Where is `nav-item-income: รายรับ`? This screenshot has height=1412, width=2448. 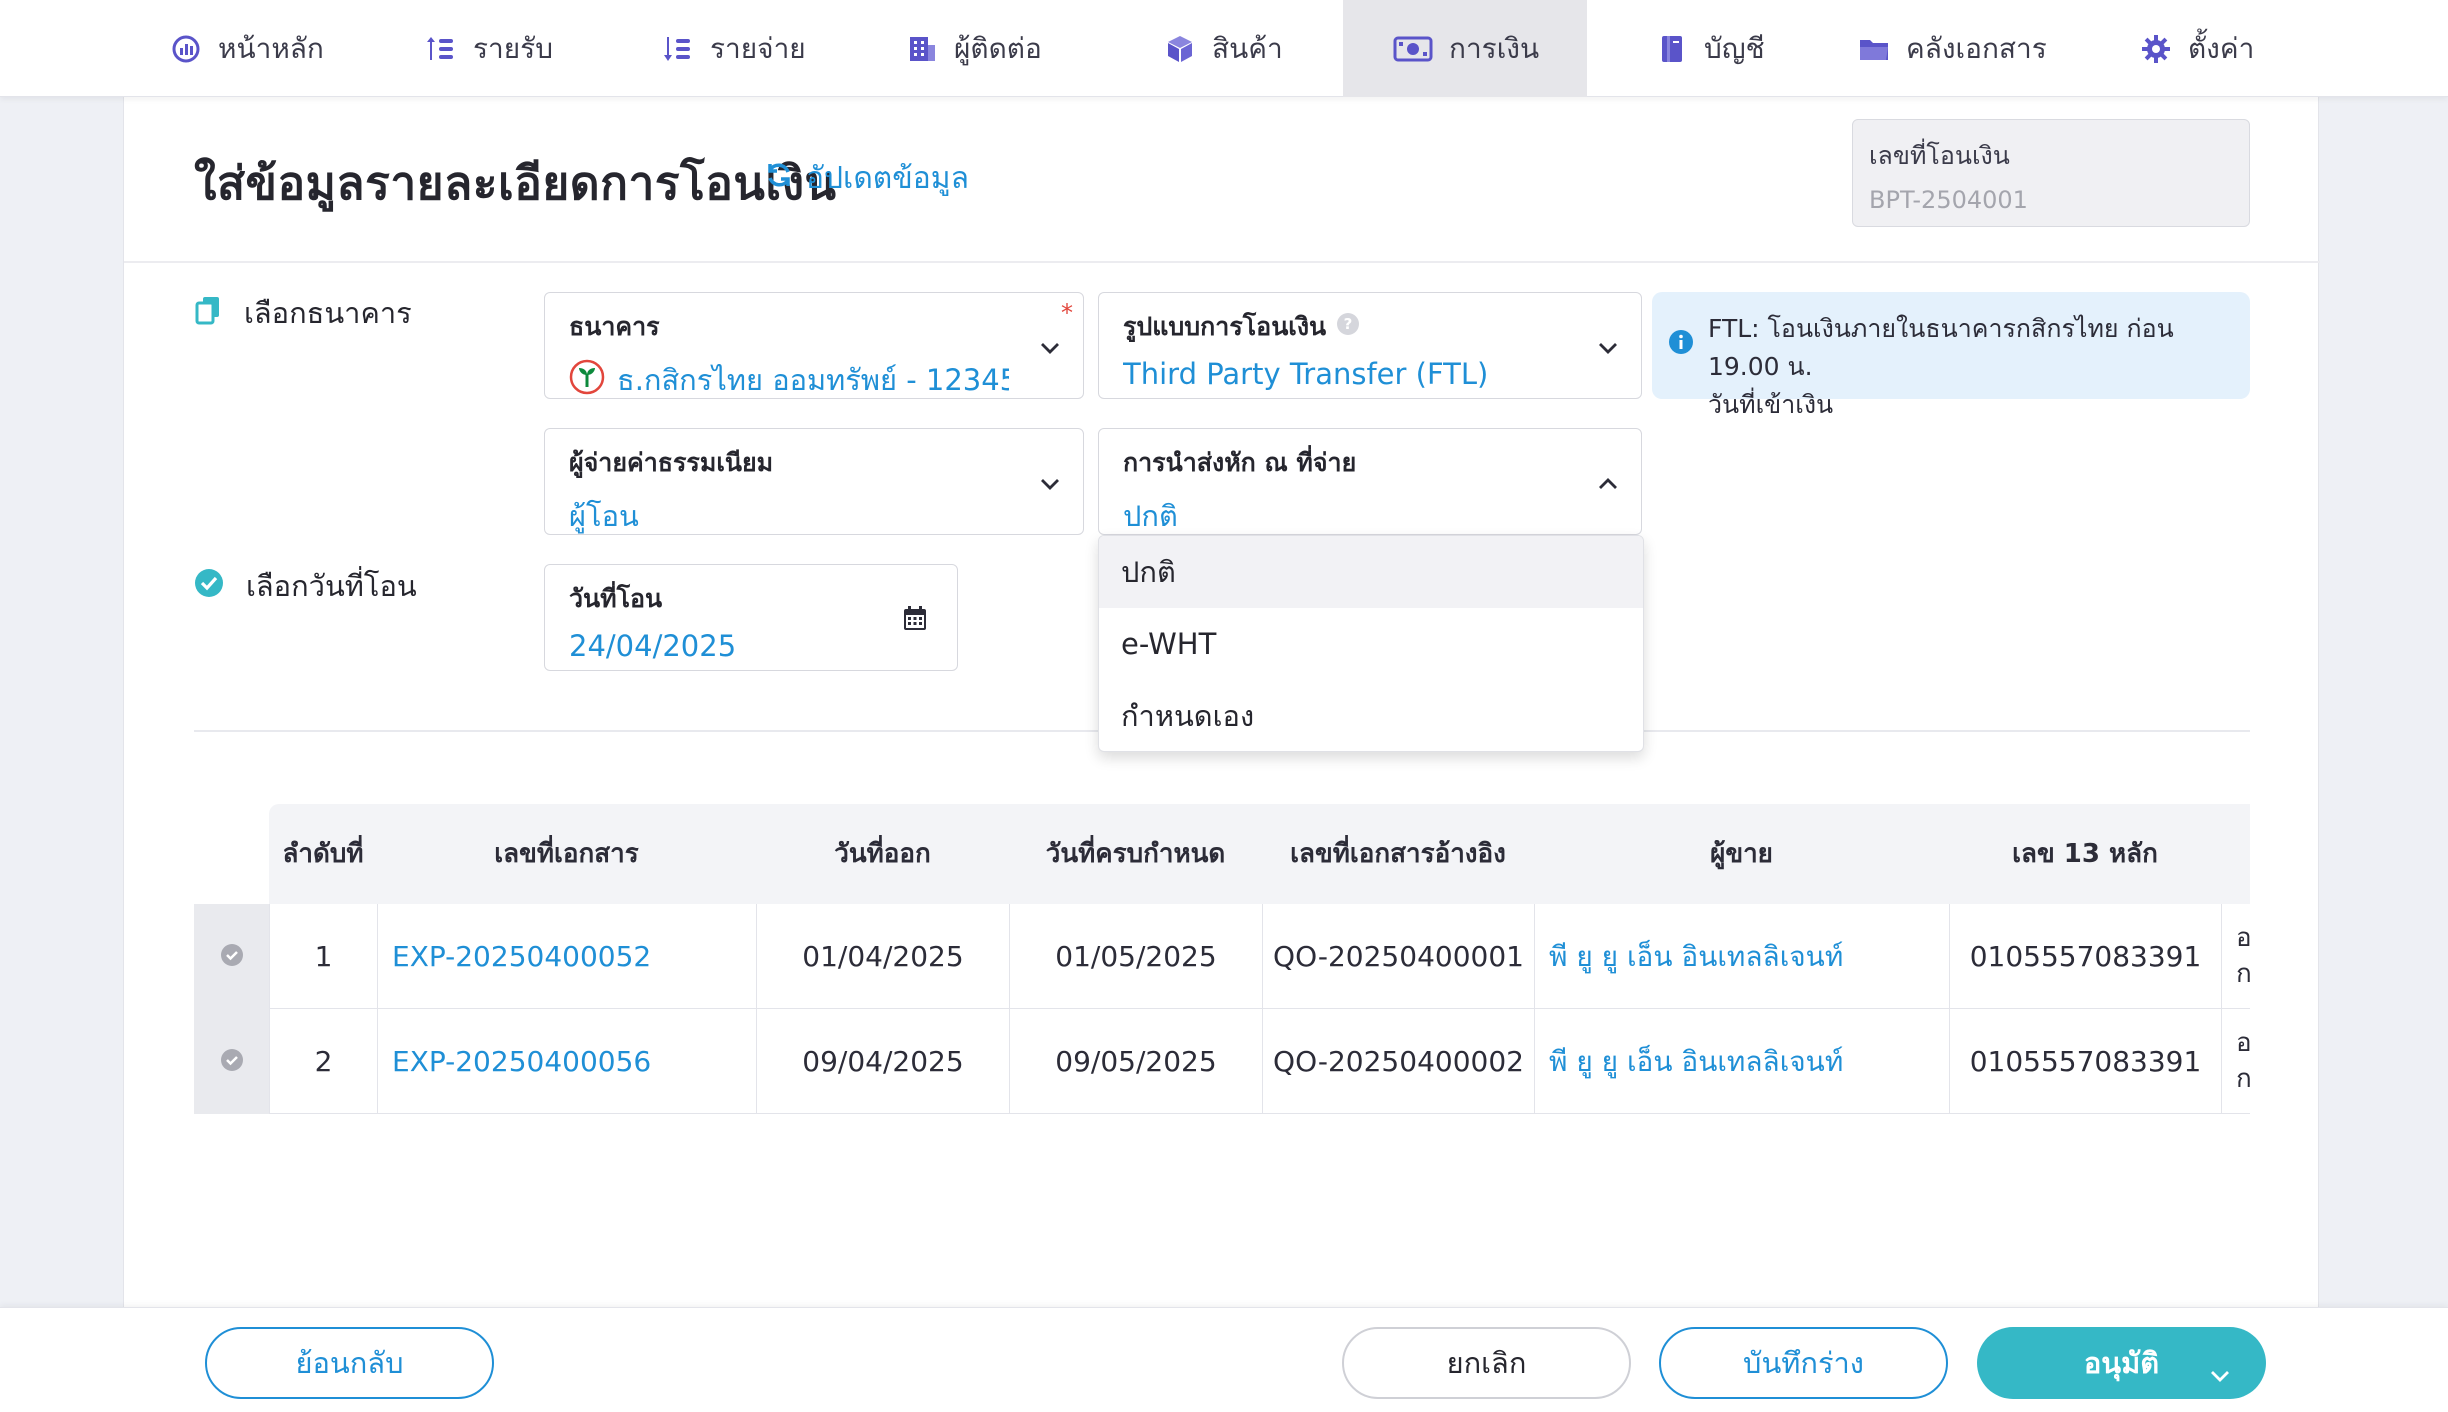
nav-item-income: รายรับ is located at coordinates (489, 48).